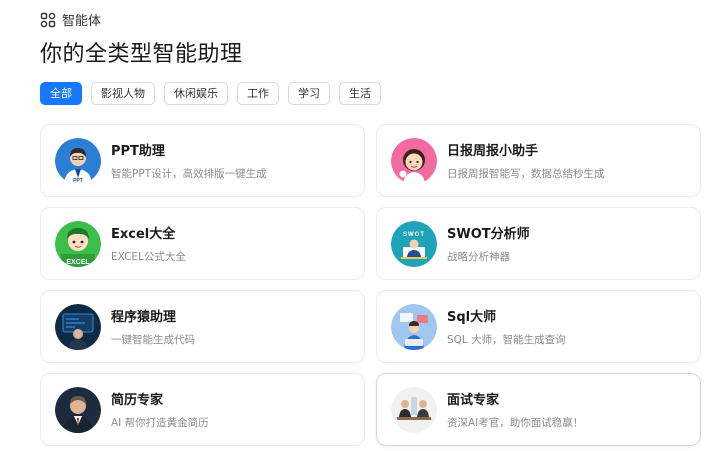  Describe the element at coordinates (202, 409) in the screenshot. I see `agent-card-resume: 简历专家 AI 帮你打造黄金简历` at that location.